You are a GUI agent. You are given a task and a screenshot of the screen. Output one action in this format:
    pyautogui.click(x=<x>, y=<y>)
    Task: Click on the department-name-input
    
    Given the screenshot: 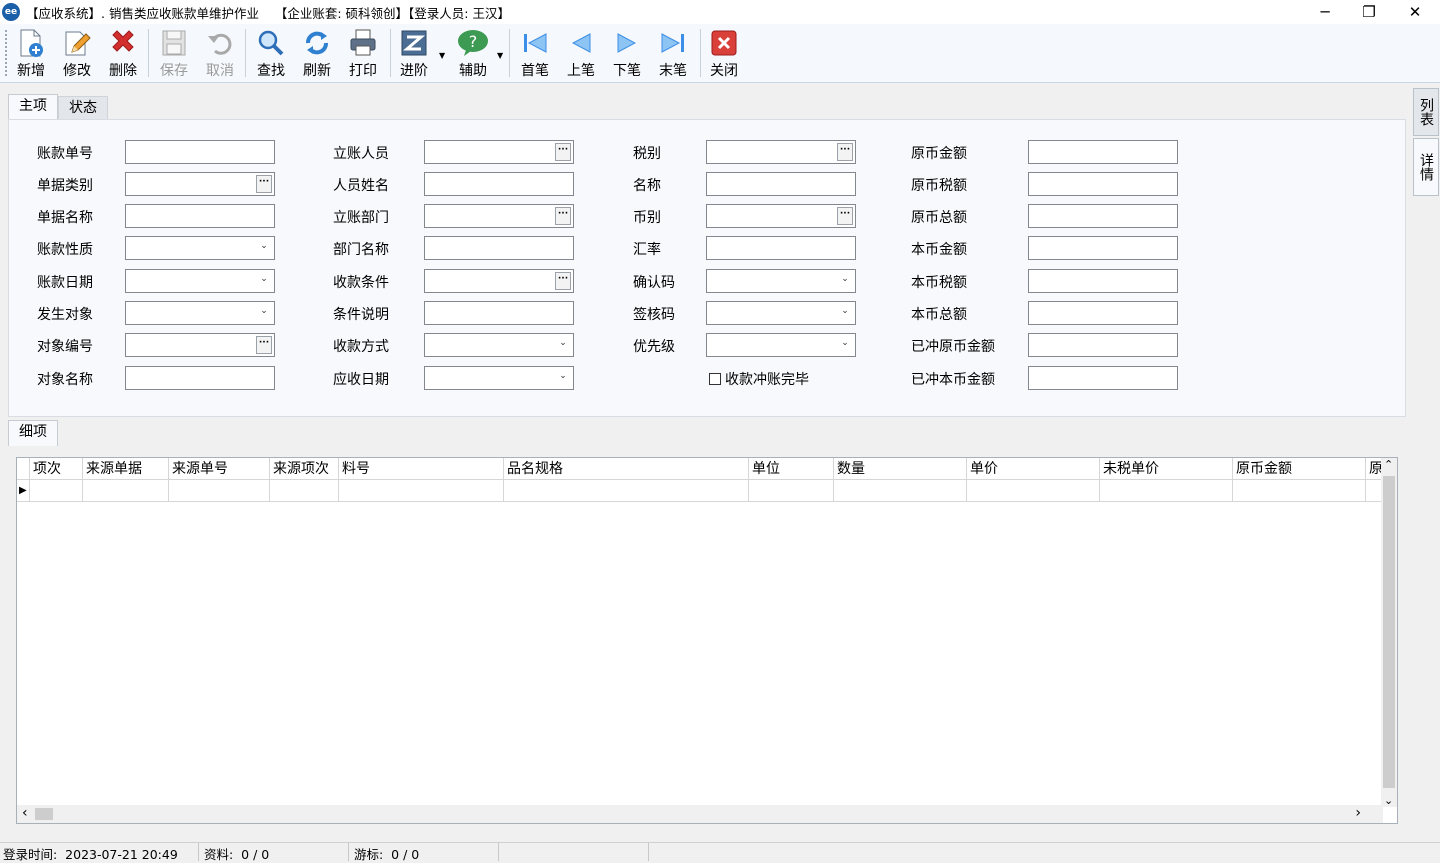 What is the action you would take?
    pyautogui.click(x=499, y=248)
    